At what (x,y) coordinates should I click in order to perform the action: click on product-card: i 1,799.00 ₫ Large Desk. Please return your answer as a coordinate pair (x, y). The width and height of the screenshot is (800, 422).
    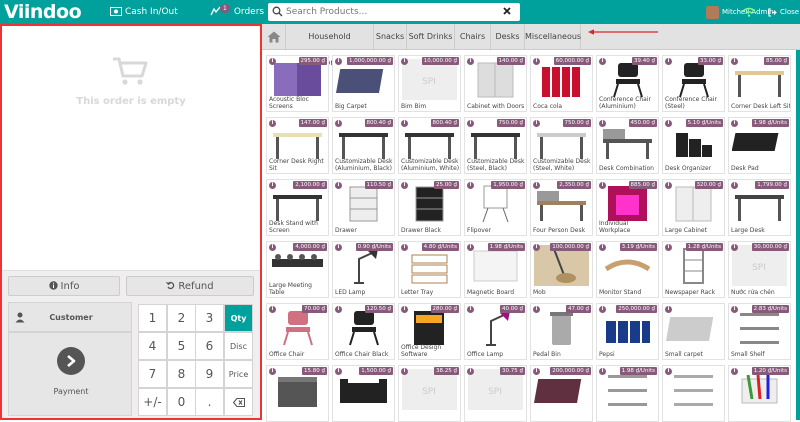
    Looking at the image, I should click on (759, 207).